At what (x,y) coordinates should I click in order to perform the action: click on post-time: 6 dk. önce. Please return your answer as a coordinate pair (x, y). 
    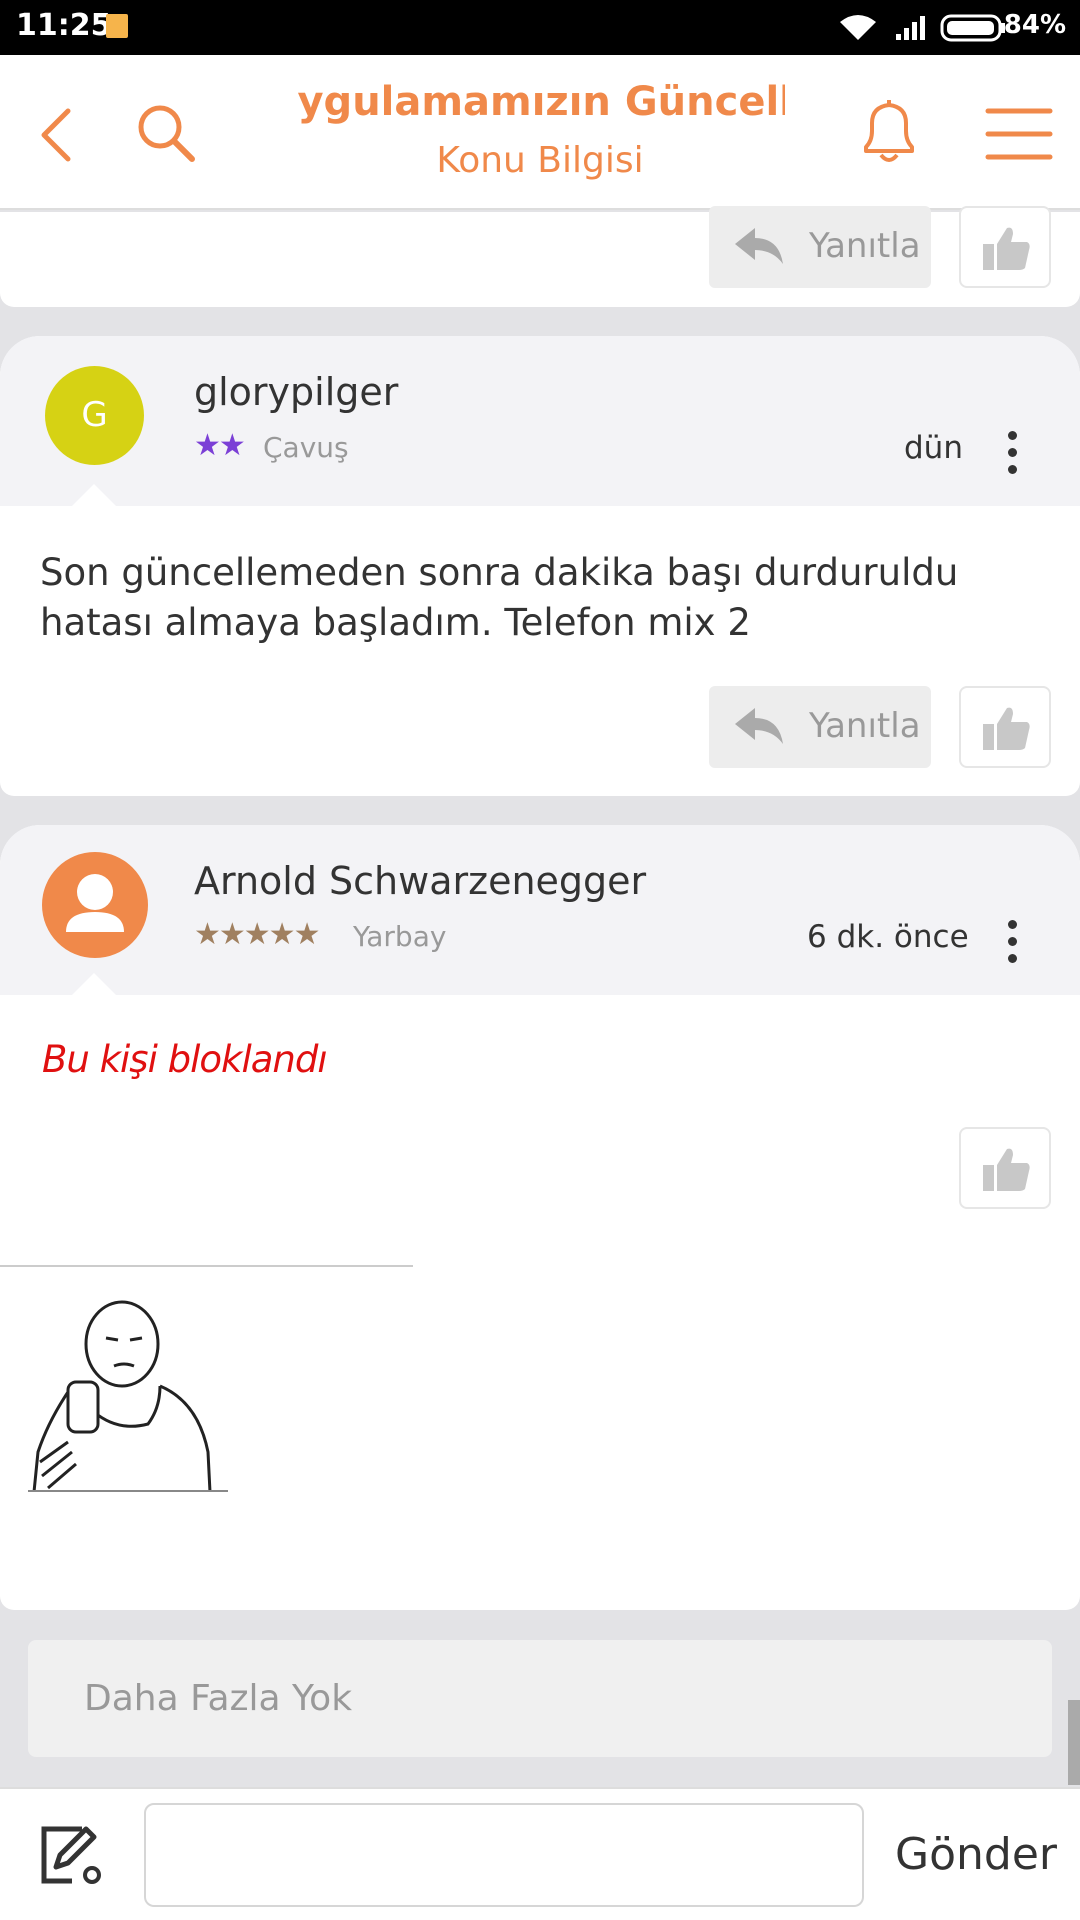
    Looking at the image, I should click on (888, 937).